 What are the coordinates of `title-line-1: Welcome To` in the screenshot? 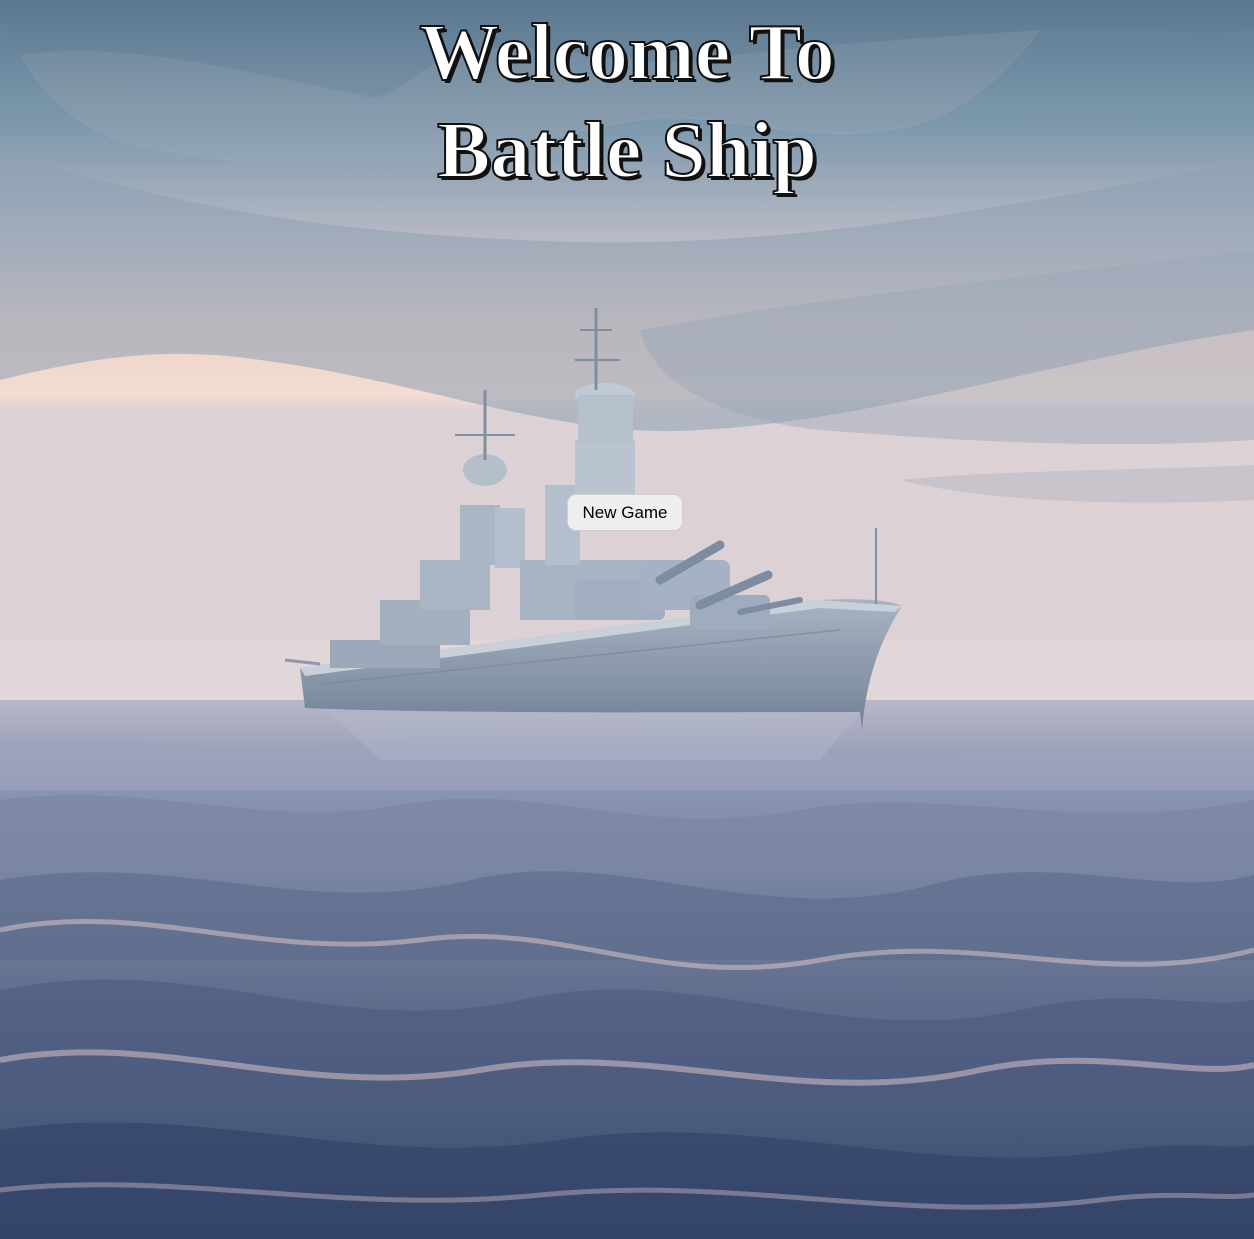 It's located at (627, 53).